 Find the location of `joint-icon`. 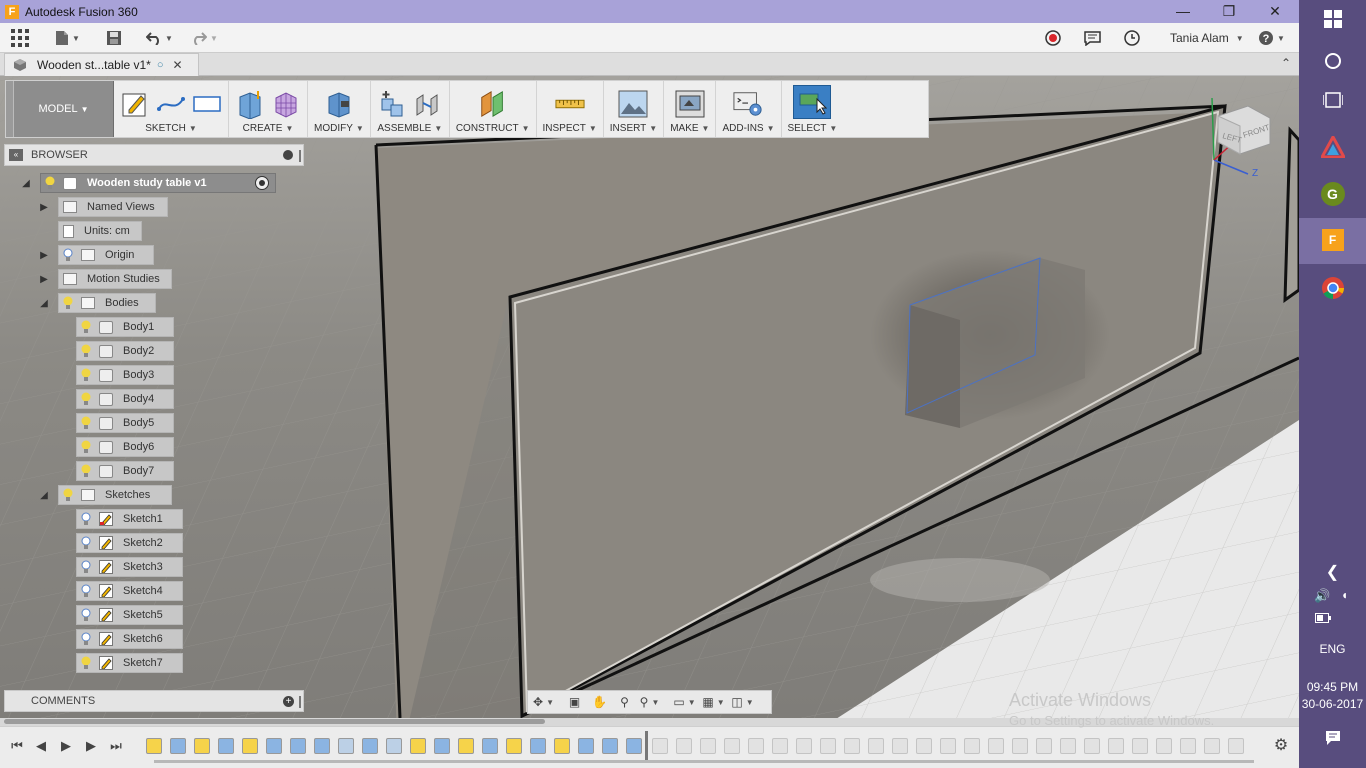

joint-icon is located at coordinates (428, 104).